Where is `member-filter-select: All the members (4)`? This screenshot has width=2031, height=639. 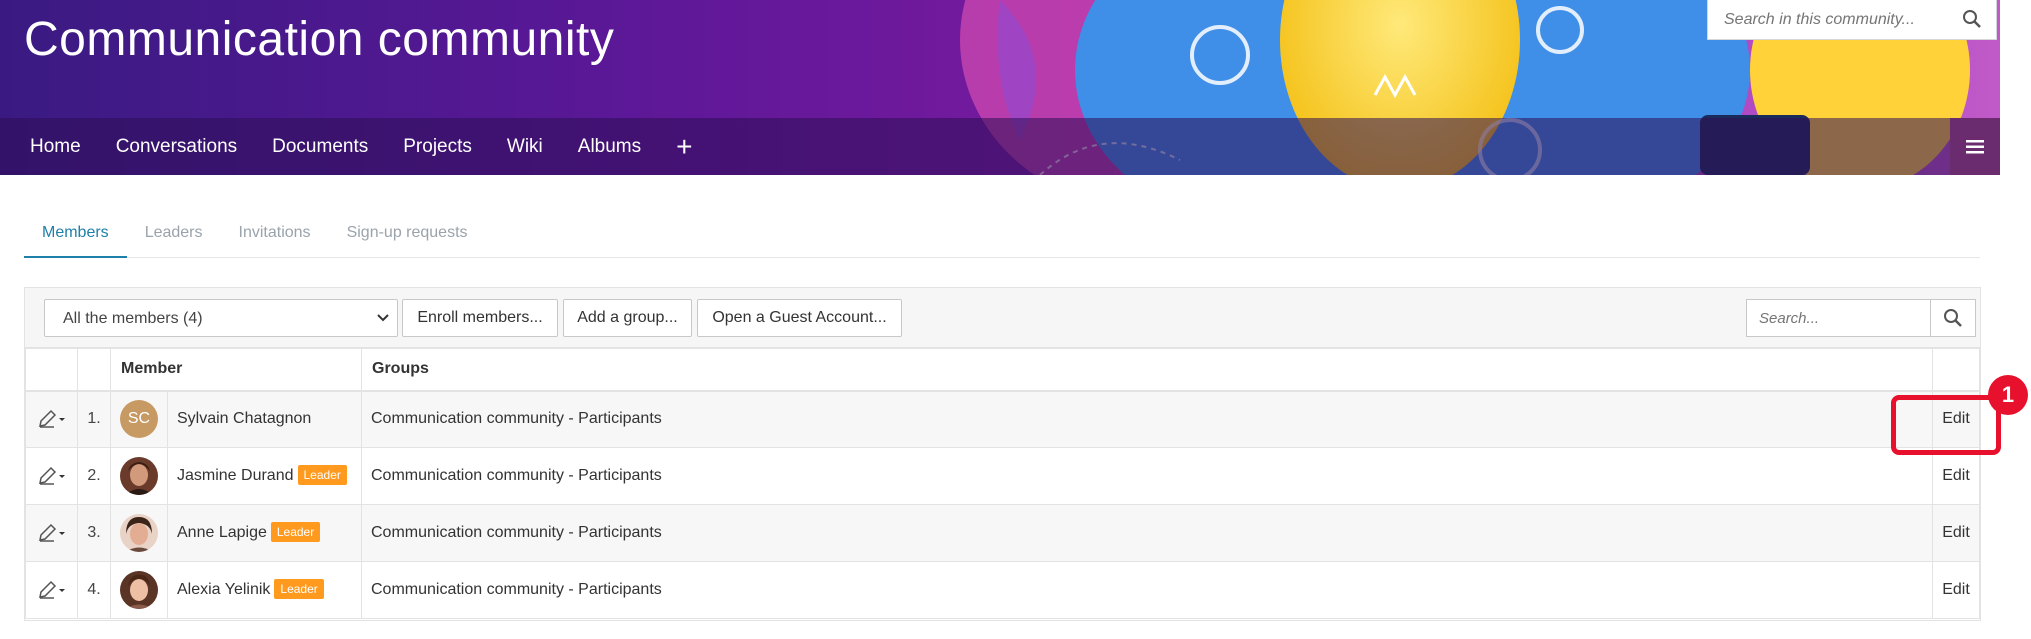 member-filter-select: All the members (4) is located at coordinates (221, 318).